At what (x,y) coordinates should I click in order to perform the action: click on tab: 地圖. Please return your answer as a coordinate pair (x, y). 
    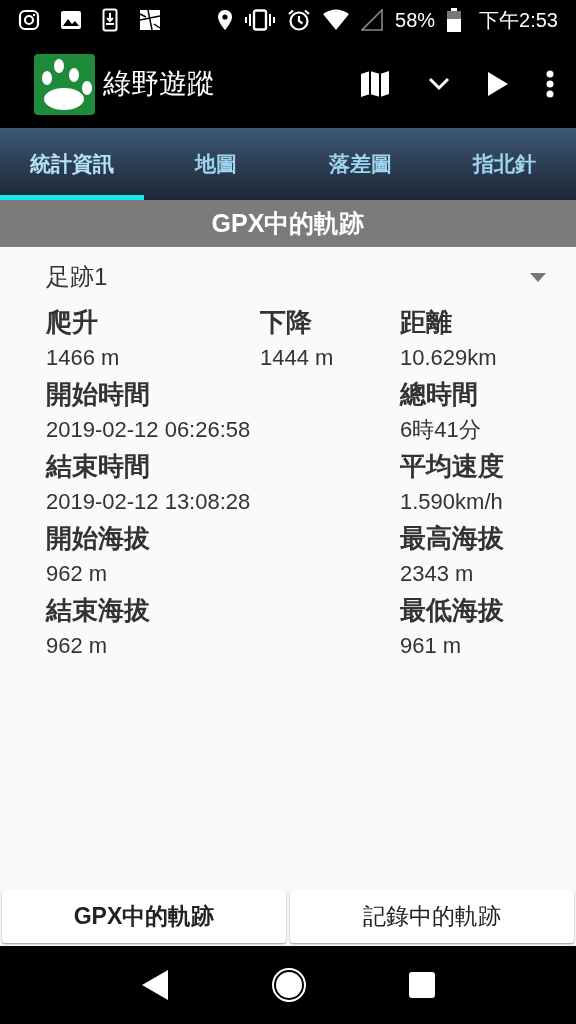
    Looking at the image, I should click on (216, 164).